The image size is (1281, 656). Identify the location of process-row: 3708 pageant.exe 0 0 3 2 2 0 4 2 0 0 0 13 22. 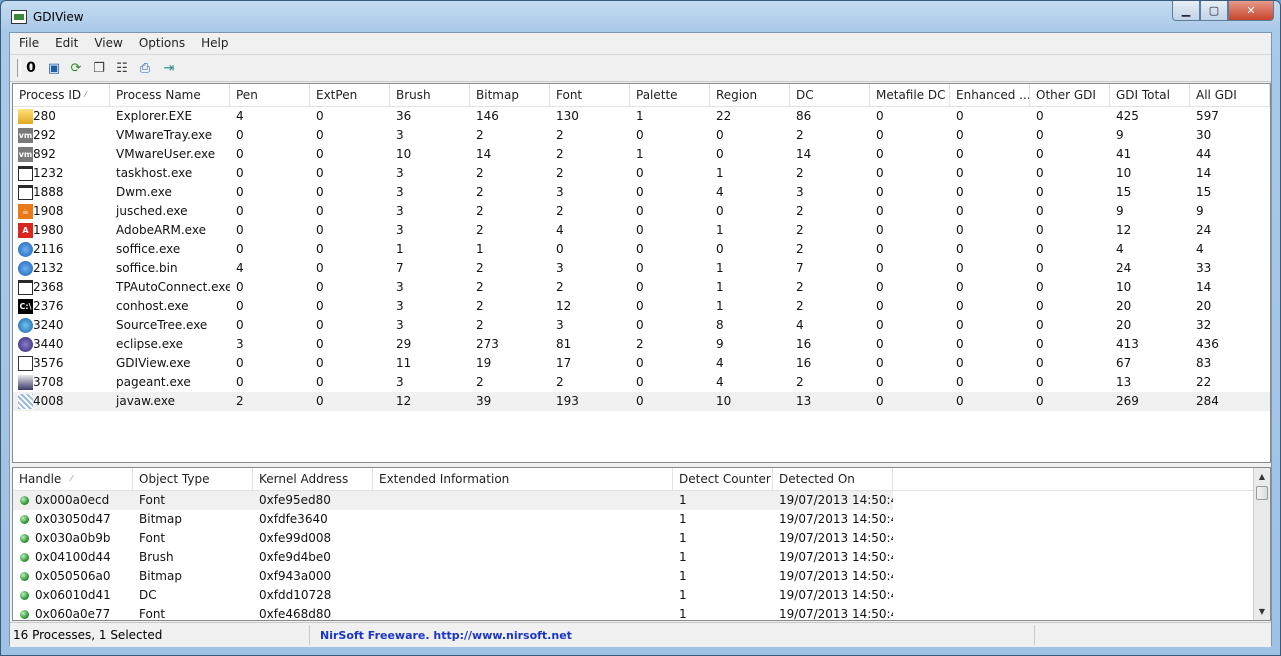
(641, 382).